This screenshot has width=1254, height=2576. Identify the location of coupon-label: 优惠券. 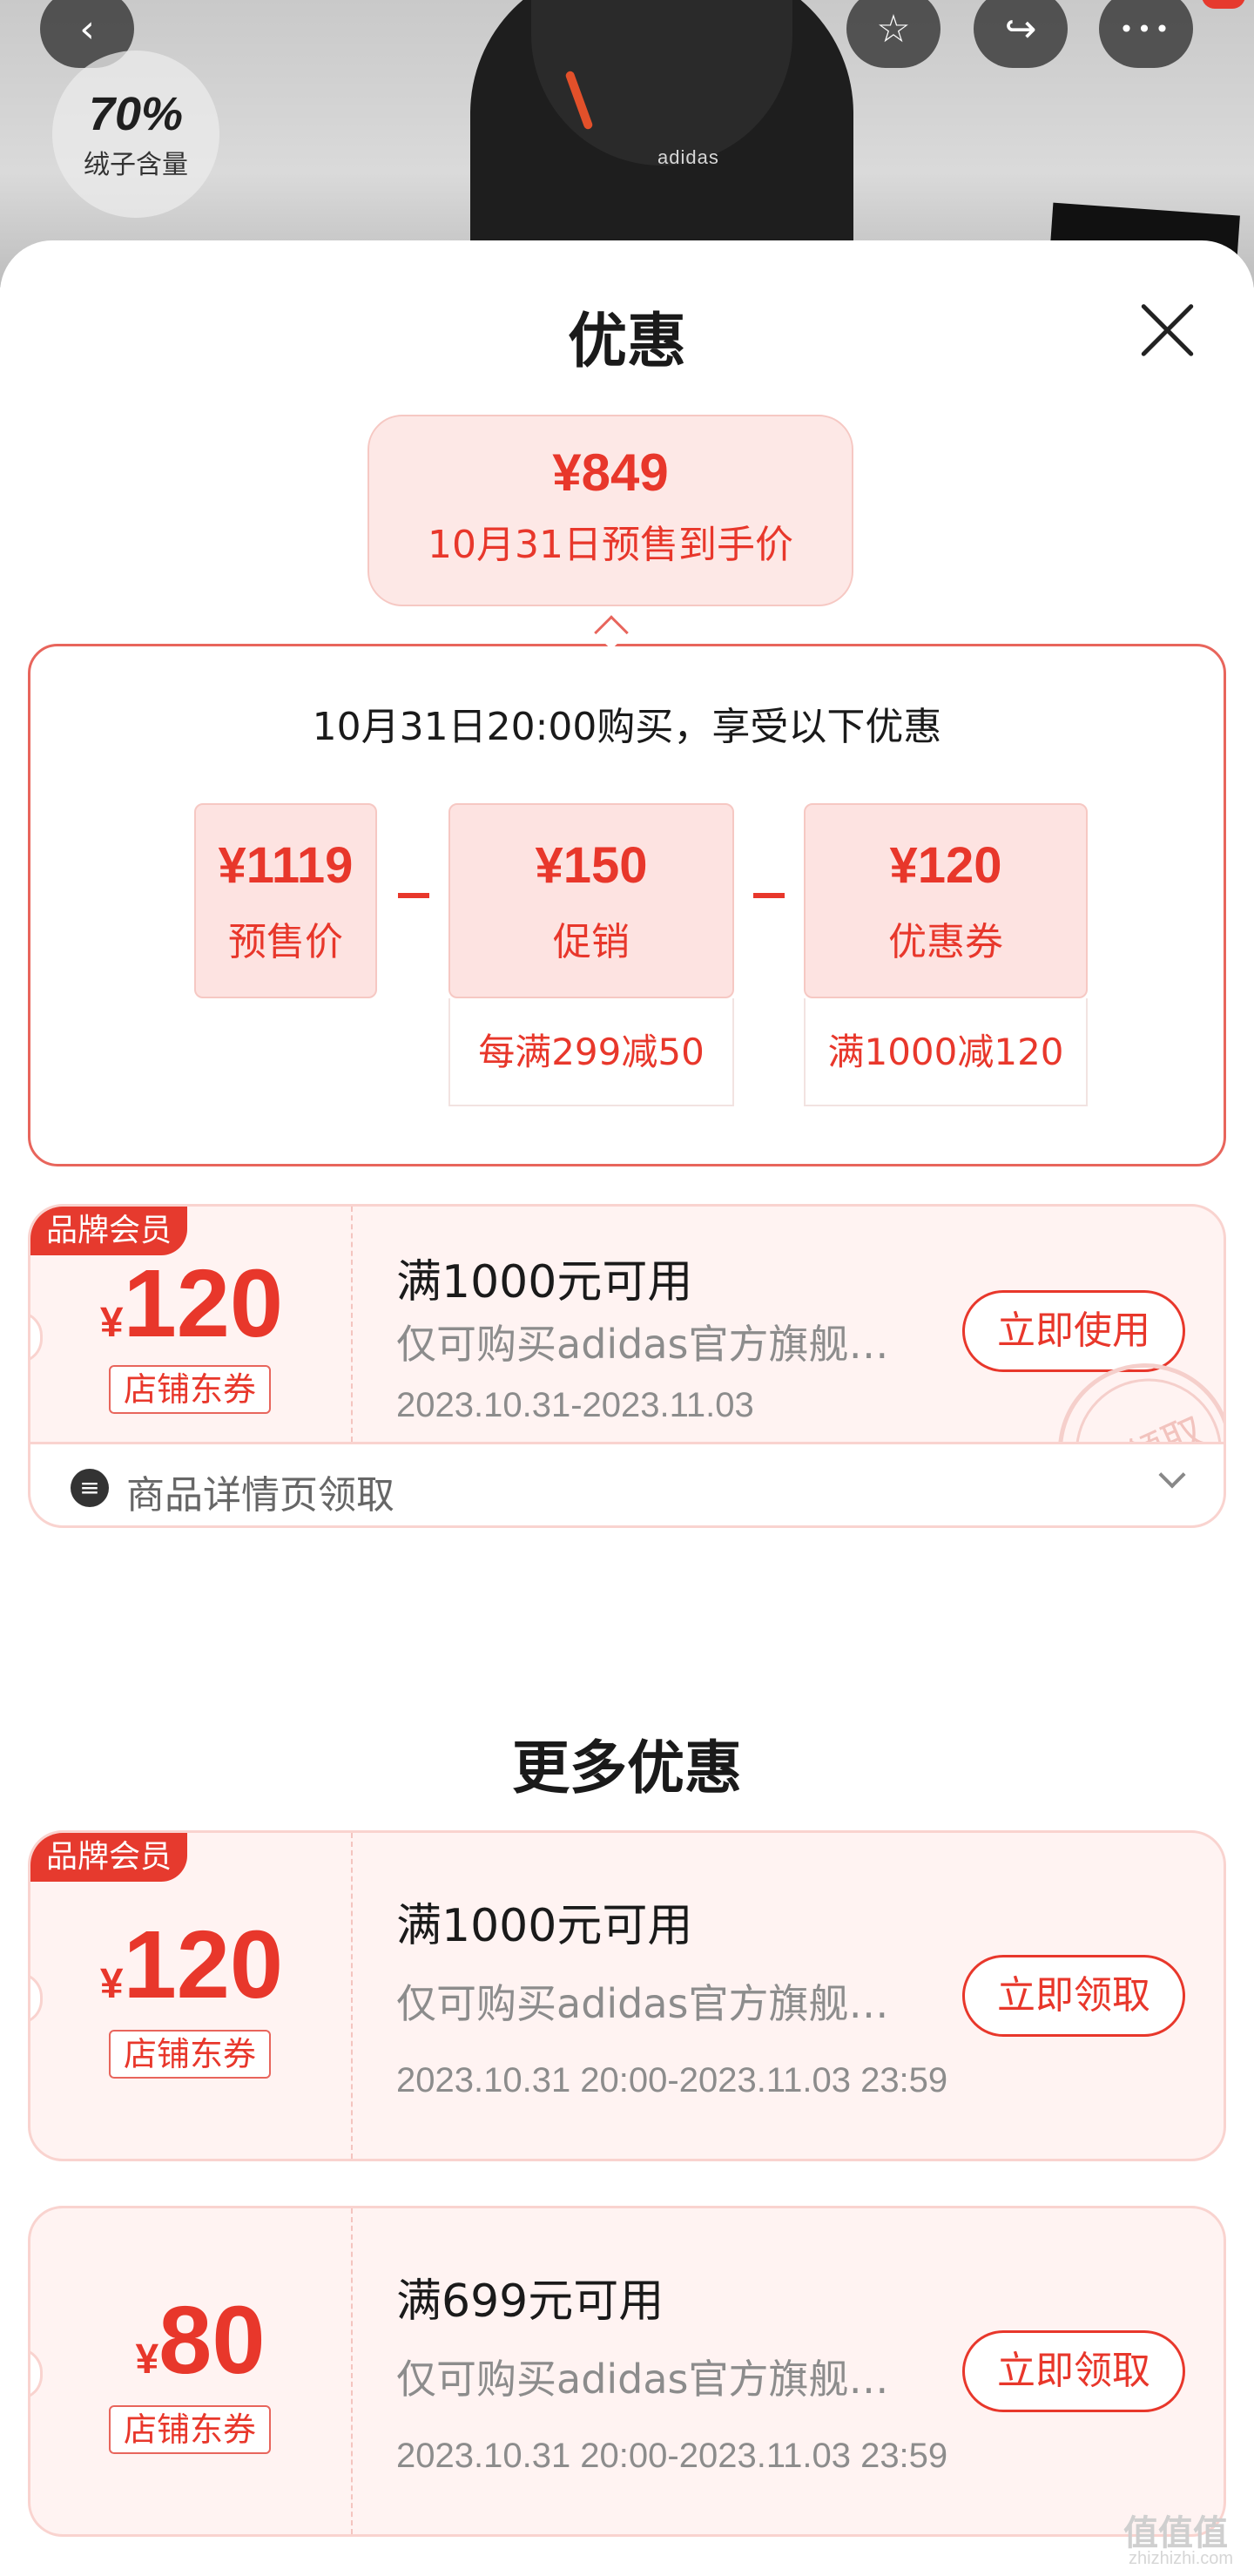
(945, 942).